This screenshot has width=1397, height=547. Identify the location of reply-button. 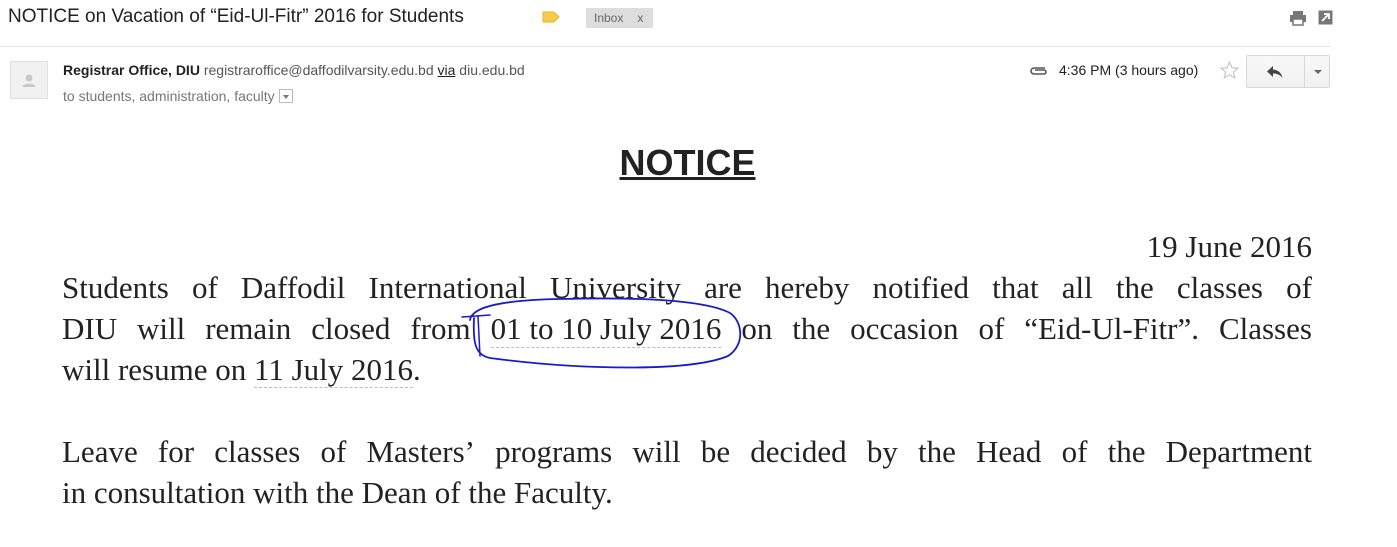
(1276, 71).